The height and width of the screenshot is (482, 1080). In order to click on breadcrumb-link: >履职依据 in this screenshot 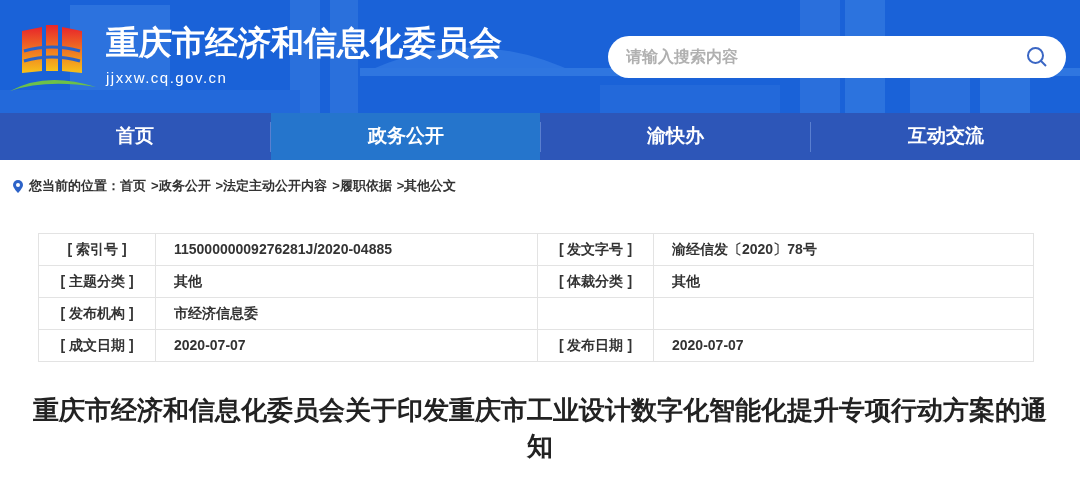, I will do `click(362, 186)`.